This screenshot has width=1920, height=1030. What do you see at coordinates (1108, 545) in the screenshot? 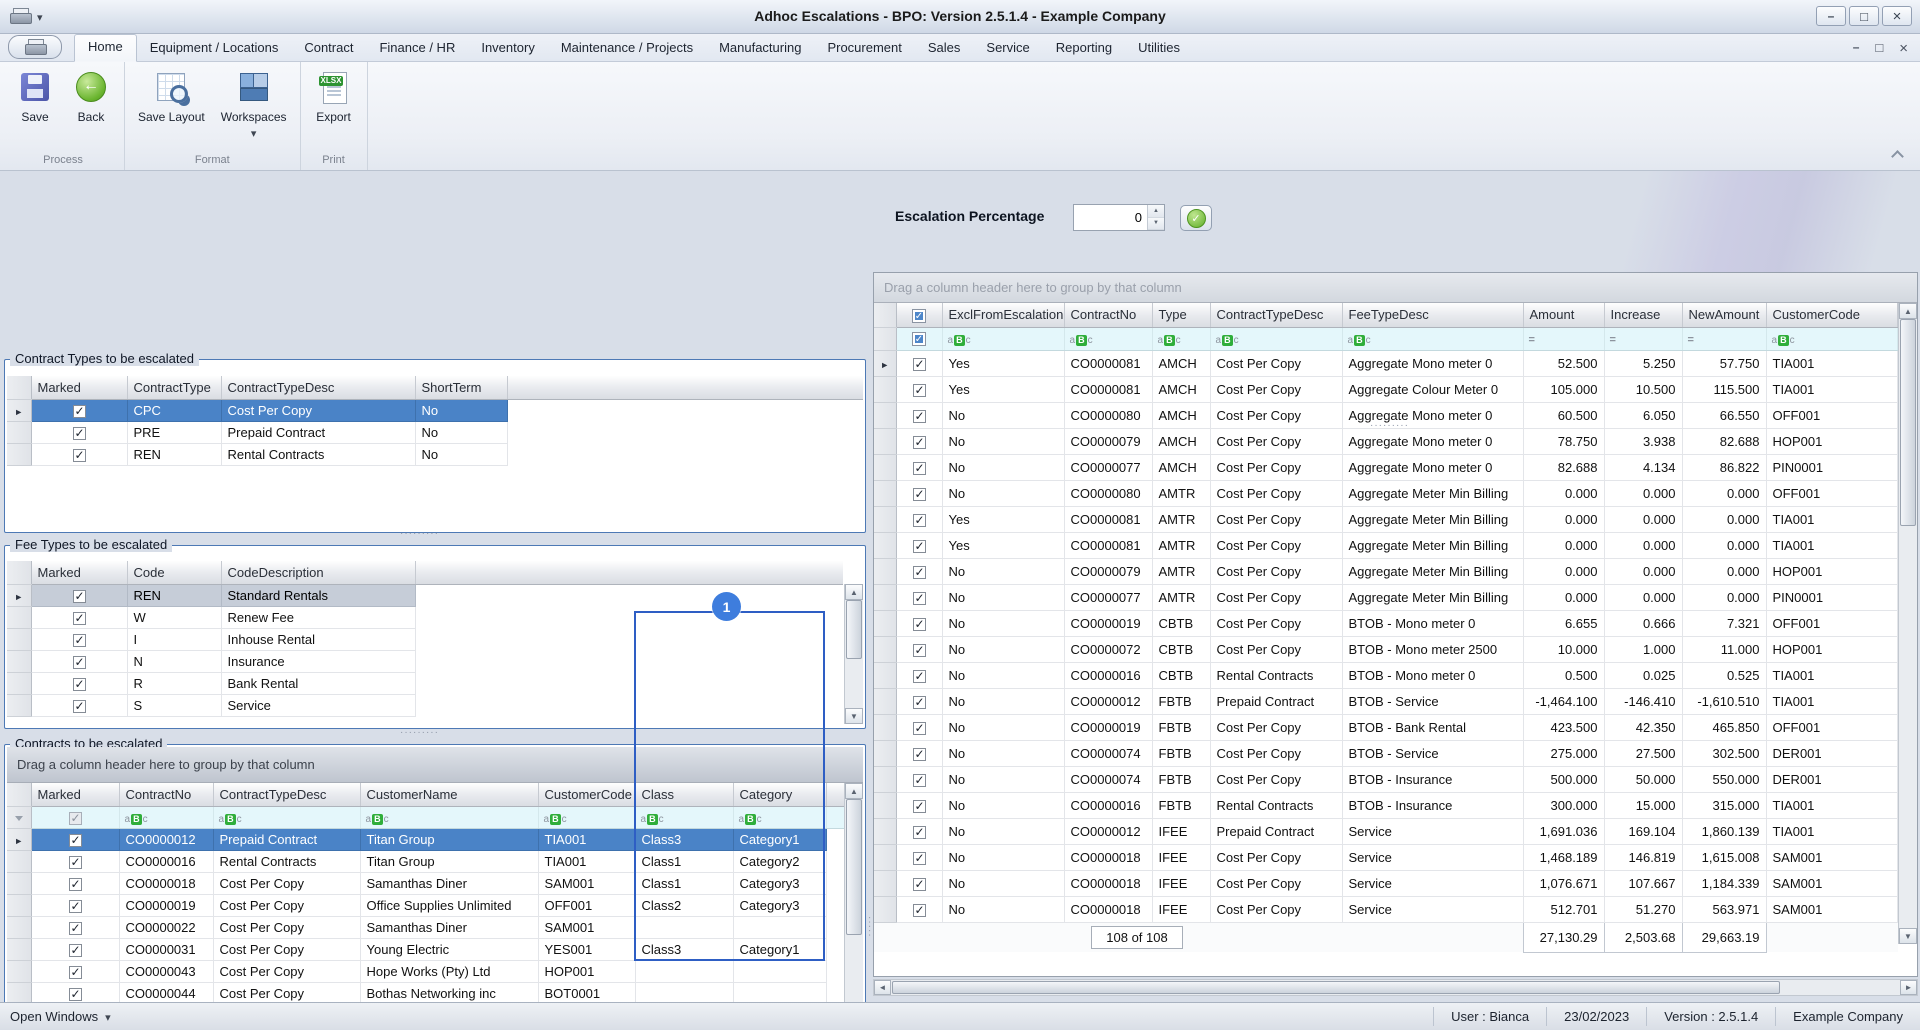
I see `grid-cell: CO0000081` at bounding box center [1108, 545].